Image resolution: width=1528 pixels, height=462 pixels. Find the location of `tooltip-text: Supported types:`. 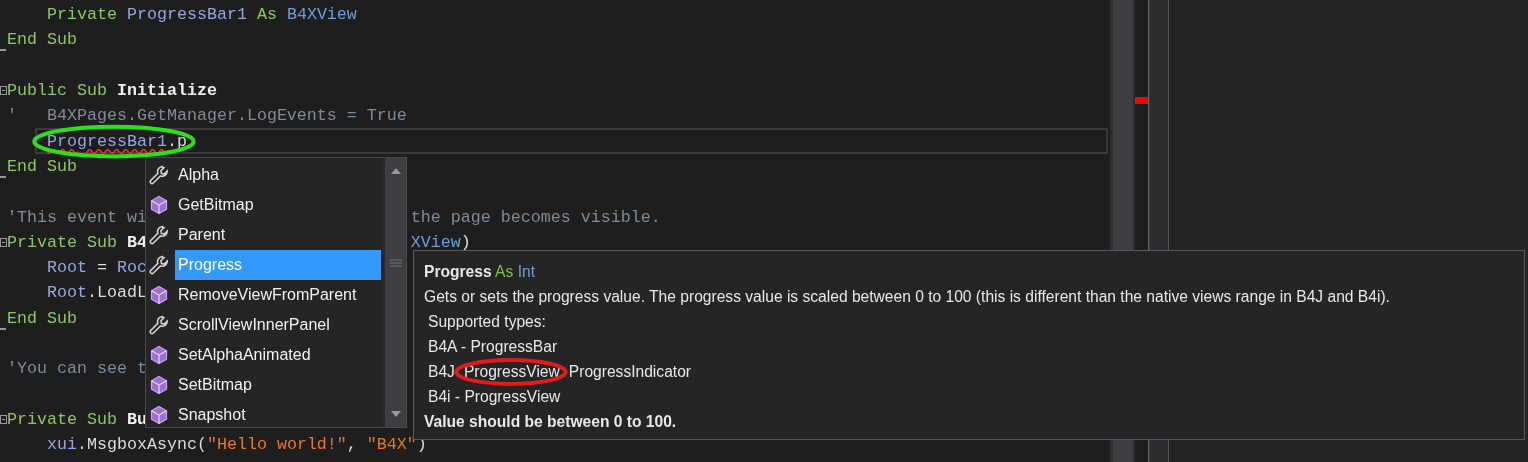

tooltip-text: Supported types: is located at coordinates (487, 321).